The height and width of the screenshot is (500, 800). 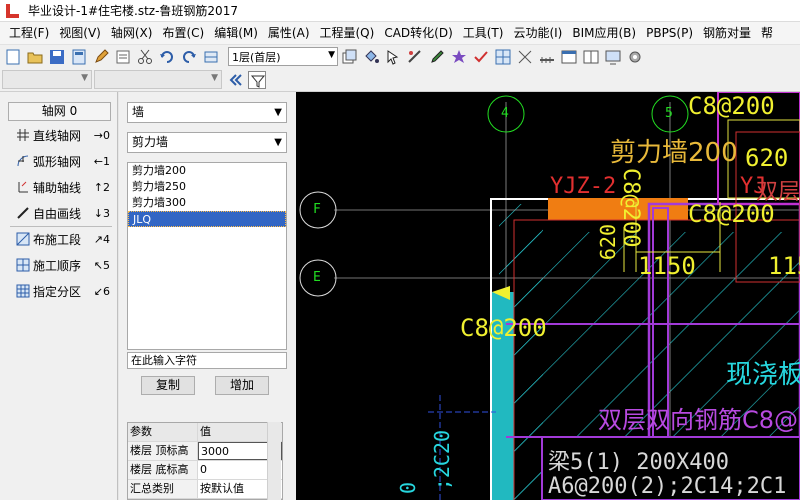 What do you see at coordinates (66, 291) in the screenshot?
I see `assign-zone-button: 指定分区 ↙6` at bounding box center [66, 291].